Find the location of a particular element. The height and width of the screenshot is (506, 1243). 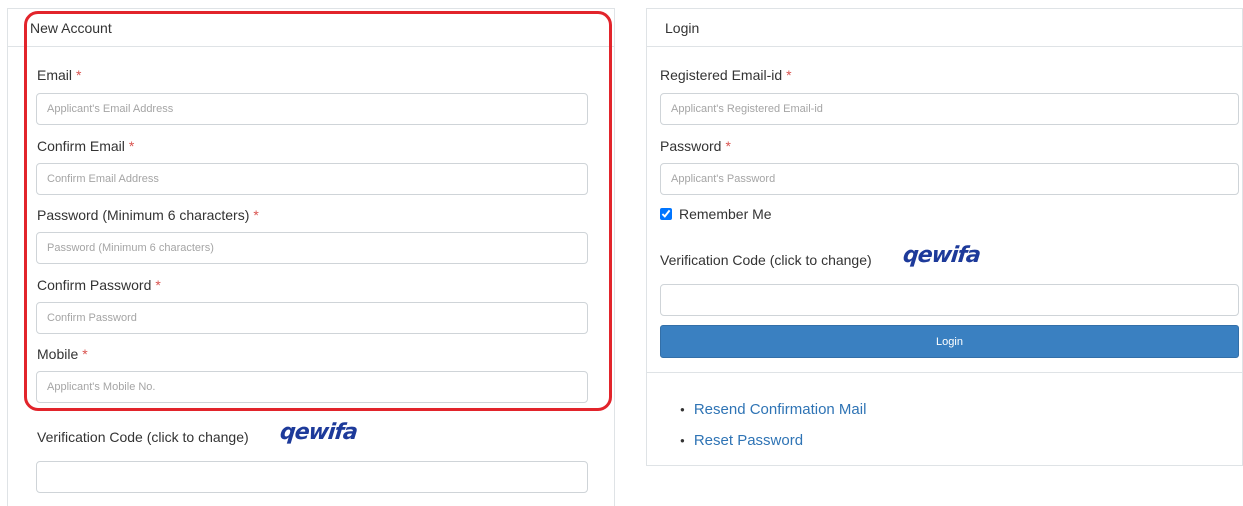

divider is located at coordinates (944, 372).